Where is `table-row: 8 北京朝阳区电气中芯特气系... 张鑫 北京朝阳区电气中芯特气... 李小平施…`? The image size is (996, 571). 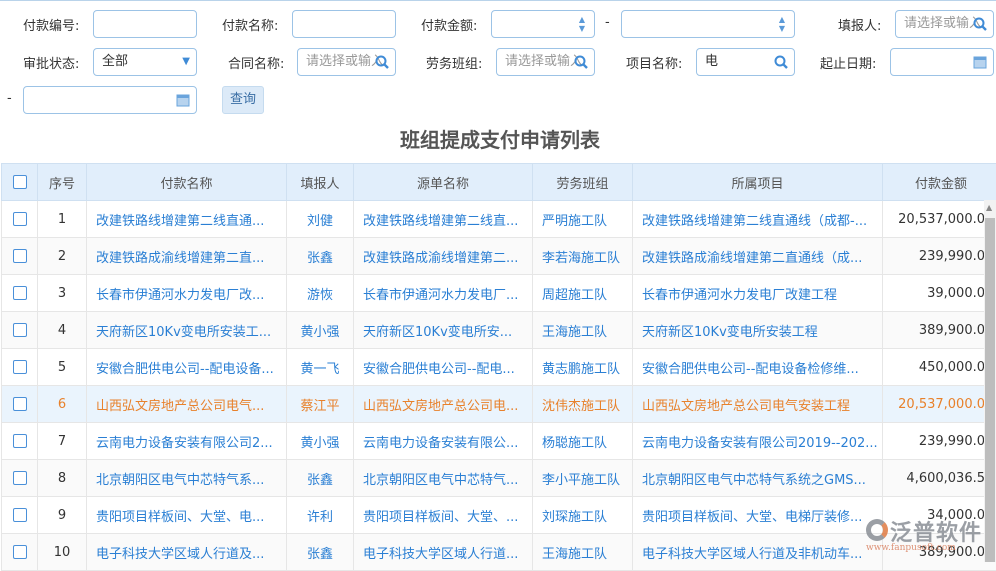 table-row: 8 北京朝阳区电气中芯特气系... 张鑫 北京朝阳区电气中芯特气... 李小平施… is located at coordinates (499, 478).